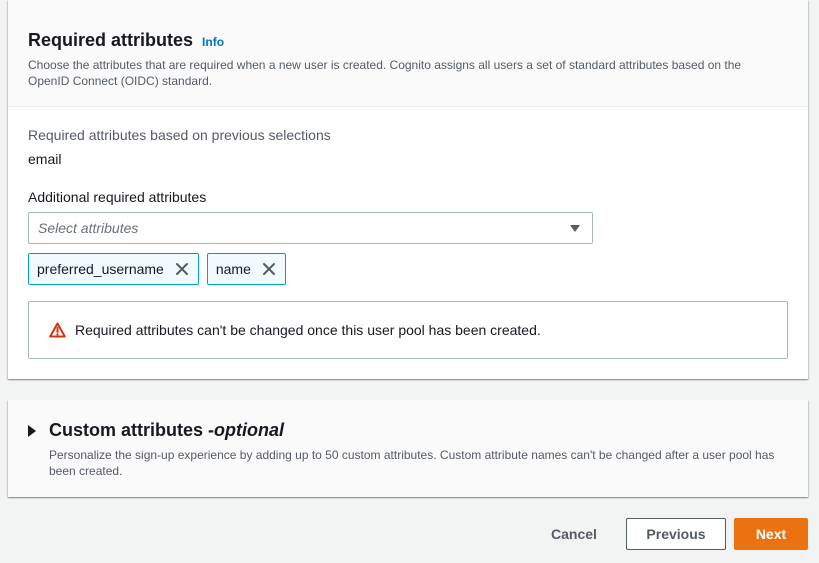 This screenshot has height=563, width=819. What do you see at coordinates (771, 534) in the screenshot?
I see `next-button: Next` at bounding box center [771, 534].